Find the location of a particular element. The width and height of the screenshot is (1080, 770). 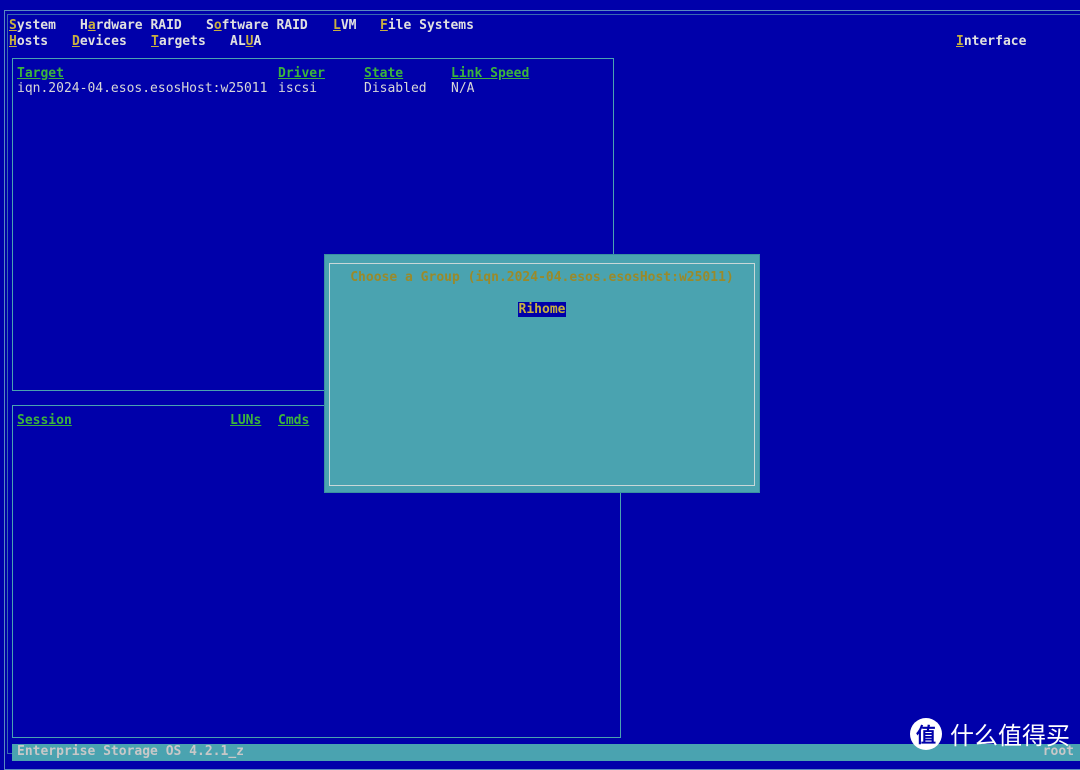

menu-hosts: Hosts is located at coordinates (28, 42).